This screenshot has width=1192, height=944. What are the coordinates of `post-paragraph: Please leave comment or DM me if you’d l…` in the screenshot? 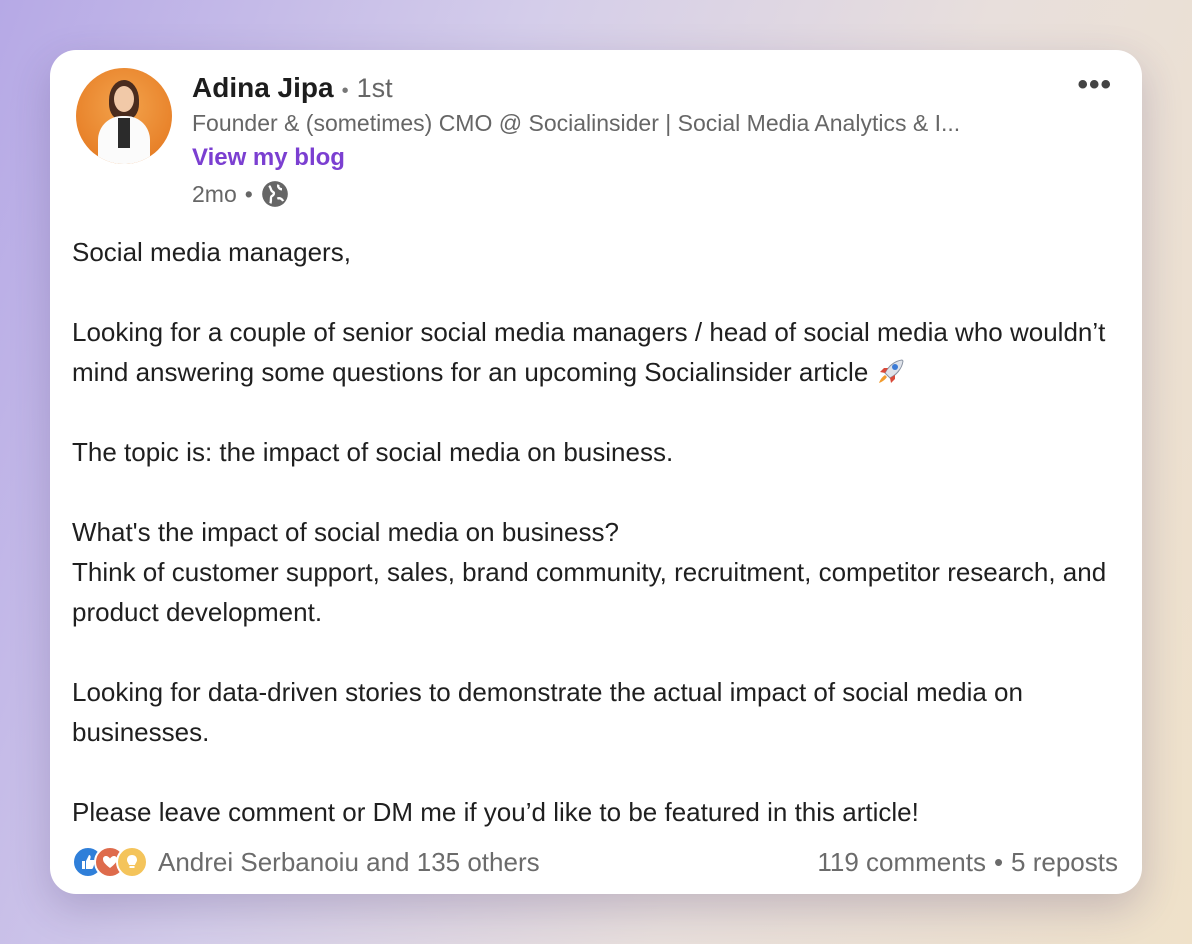 It's located at (495, 812).